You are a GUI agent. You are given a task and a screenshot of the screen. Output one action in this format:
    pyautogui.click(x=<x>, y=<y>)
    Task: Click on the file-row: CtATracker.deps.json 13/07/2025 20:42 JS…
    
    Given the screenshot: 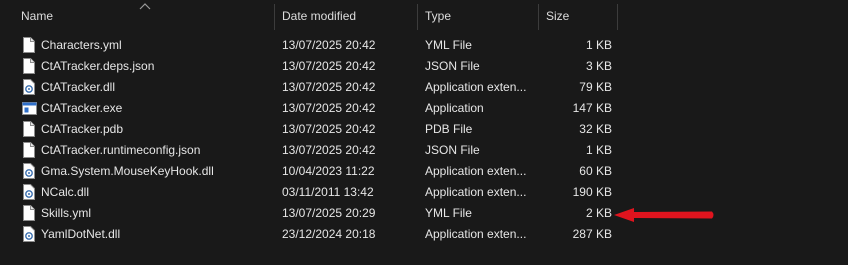 What is the action you would take?
    pyautogui.click(x=424, y=66)
    